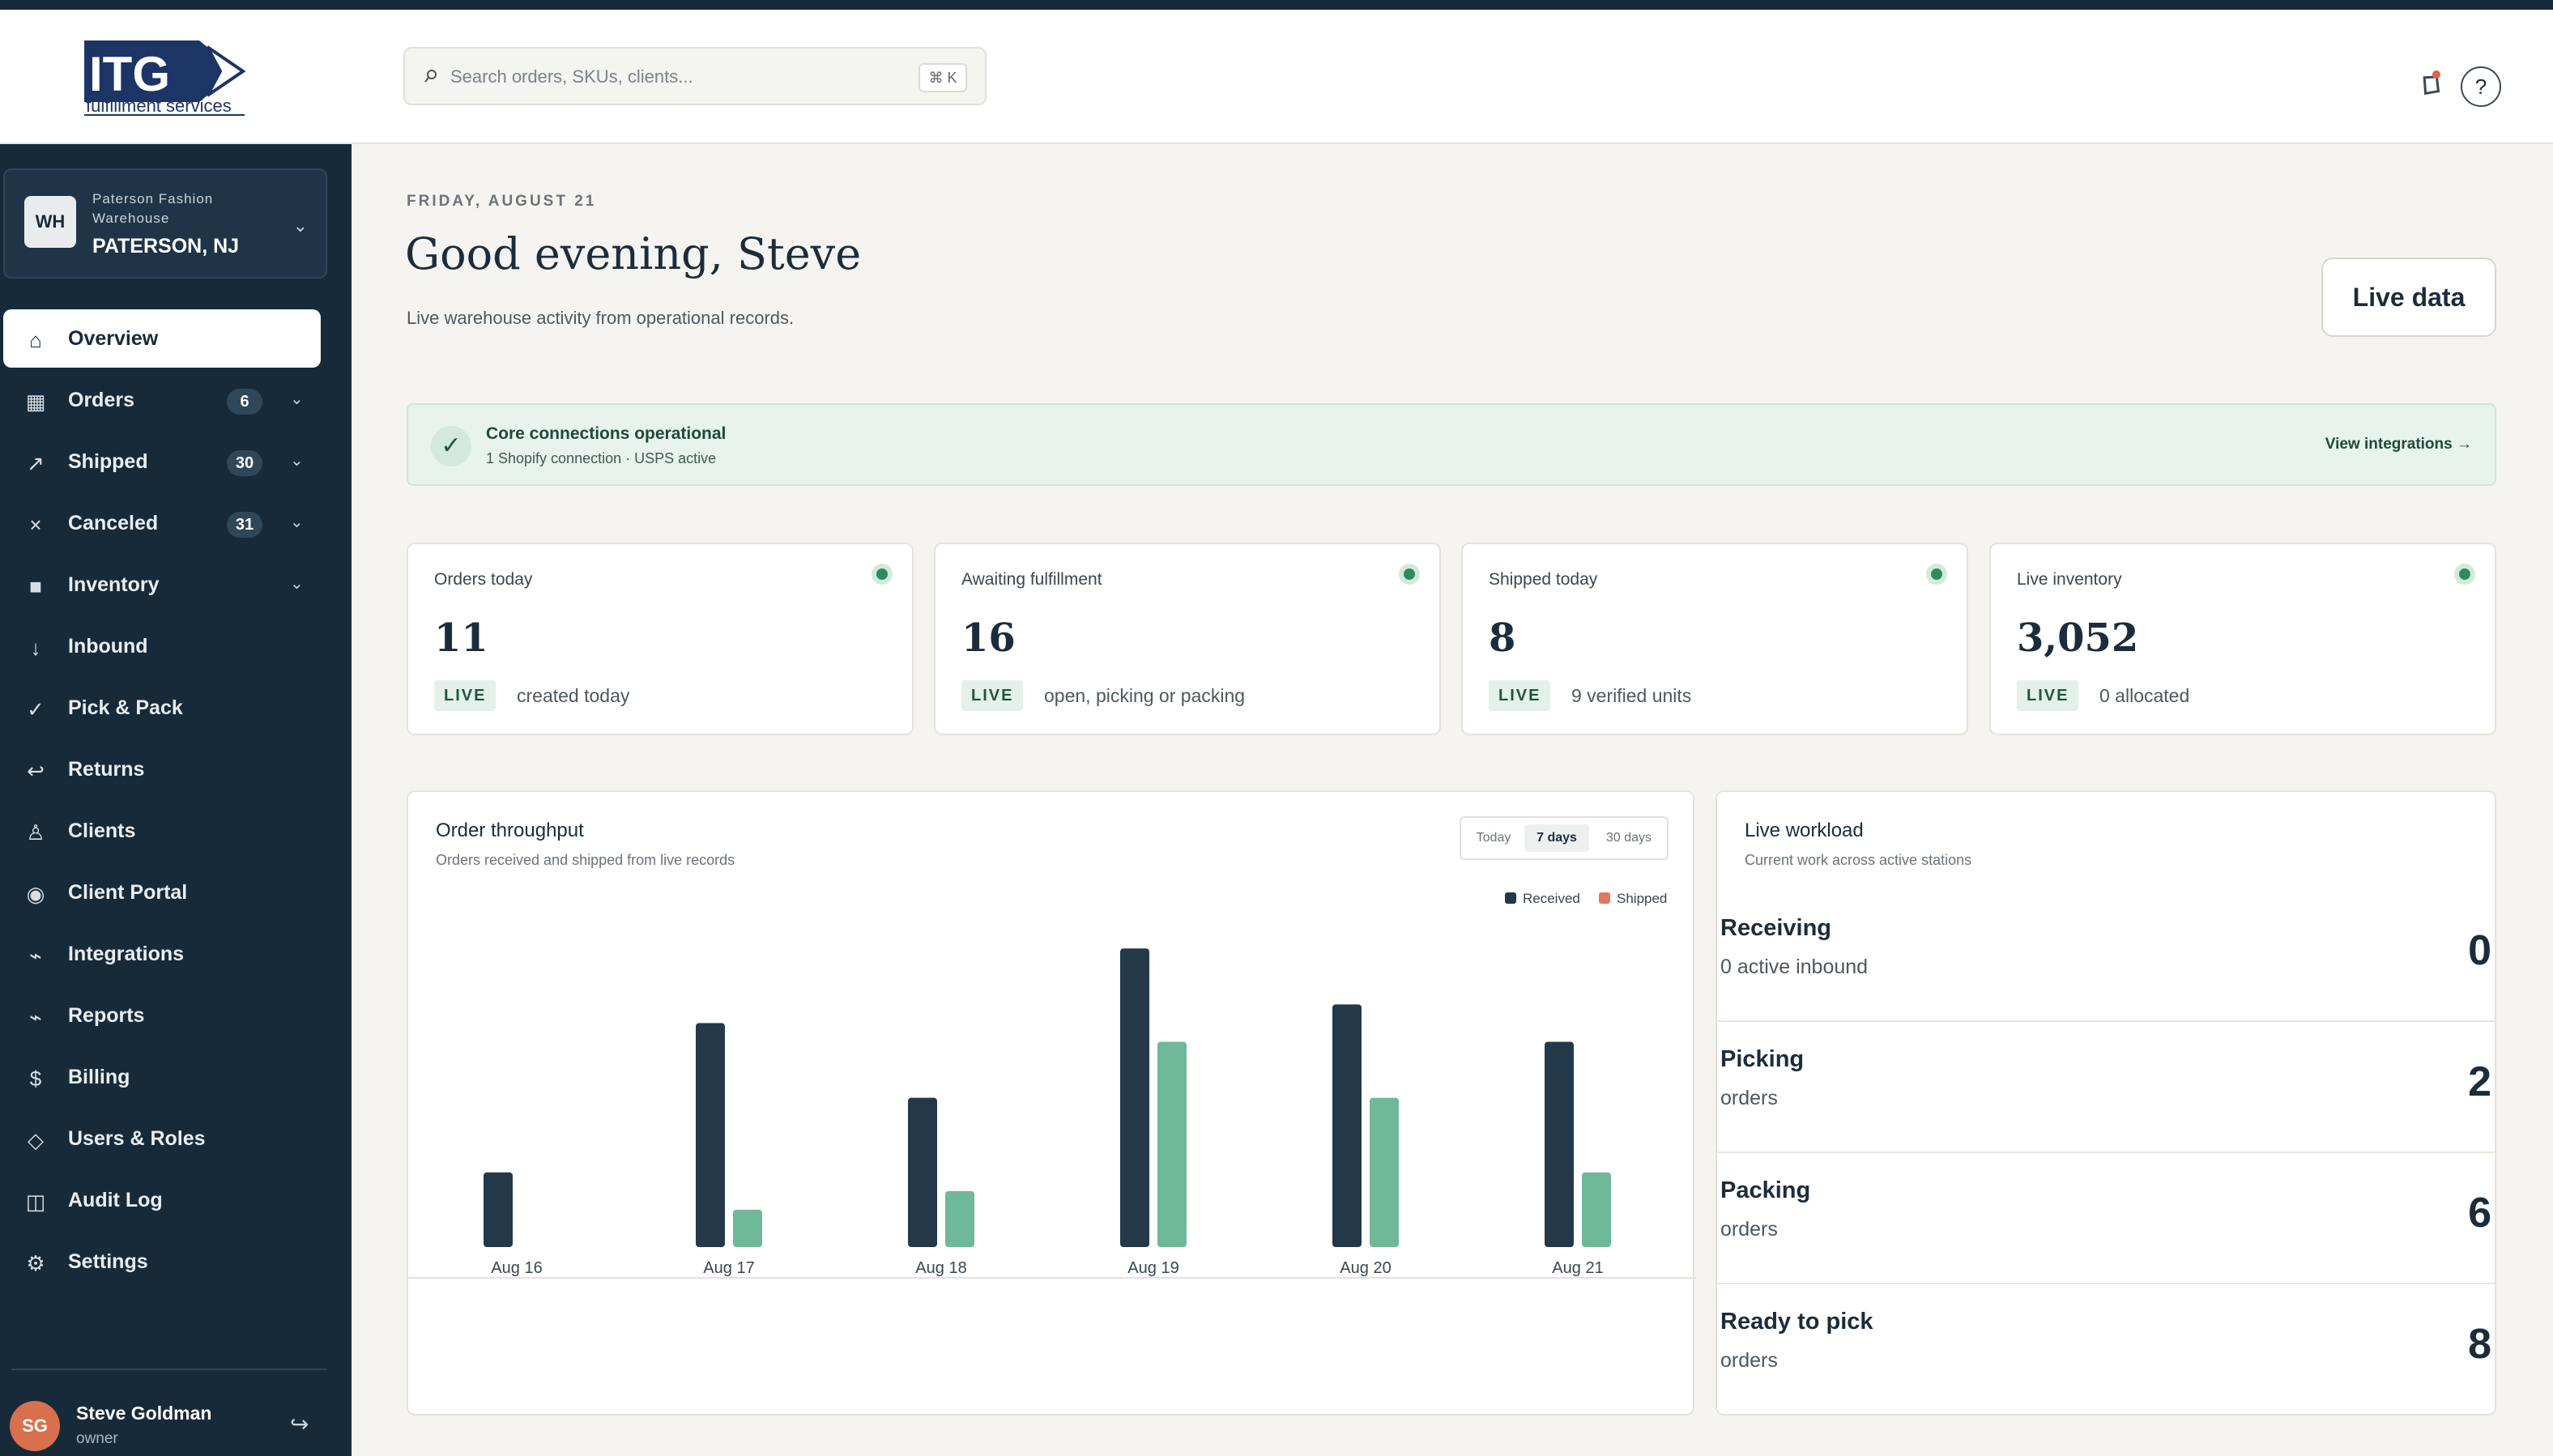 Image resolution: width=2553 pixels, height=1456 pixels. Describe the element at coordinates (169, 1369) in the screenshot. I see `sidebar-divider` at that location.